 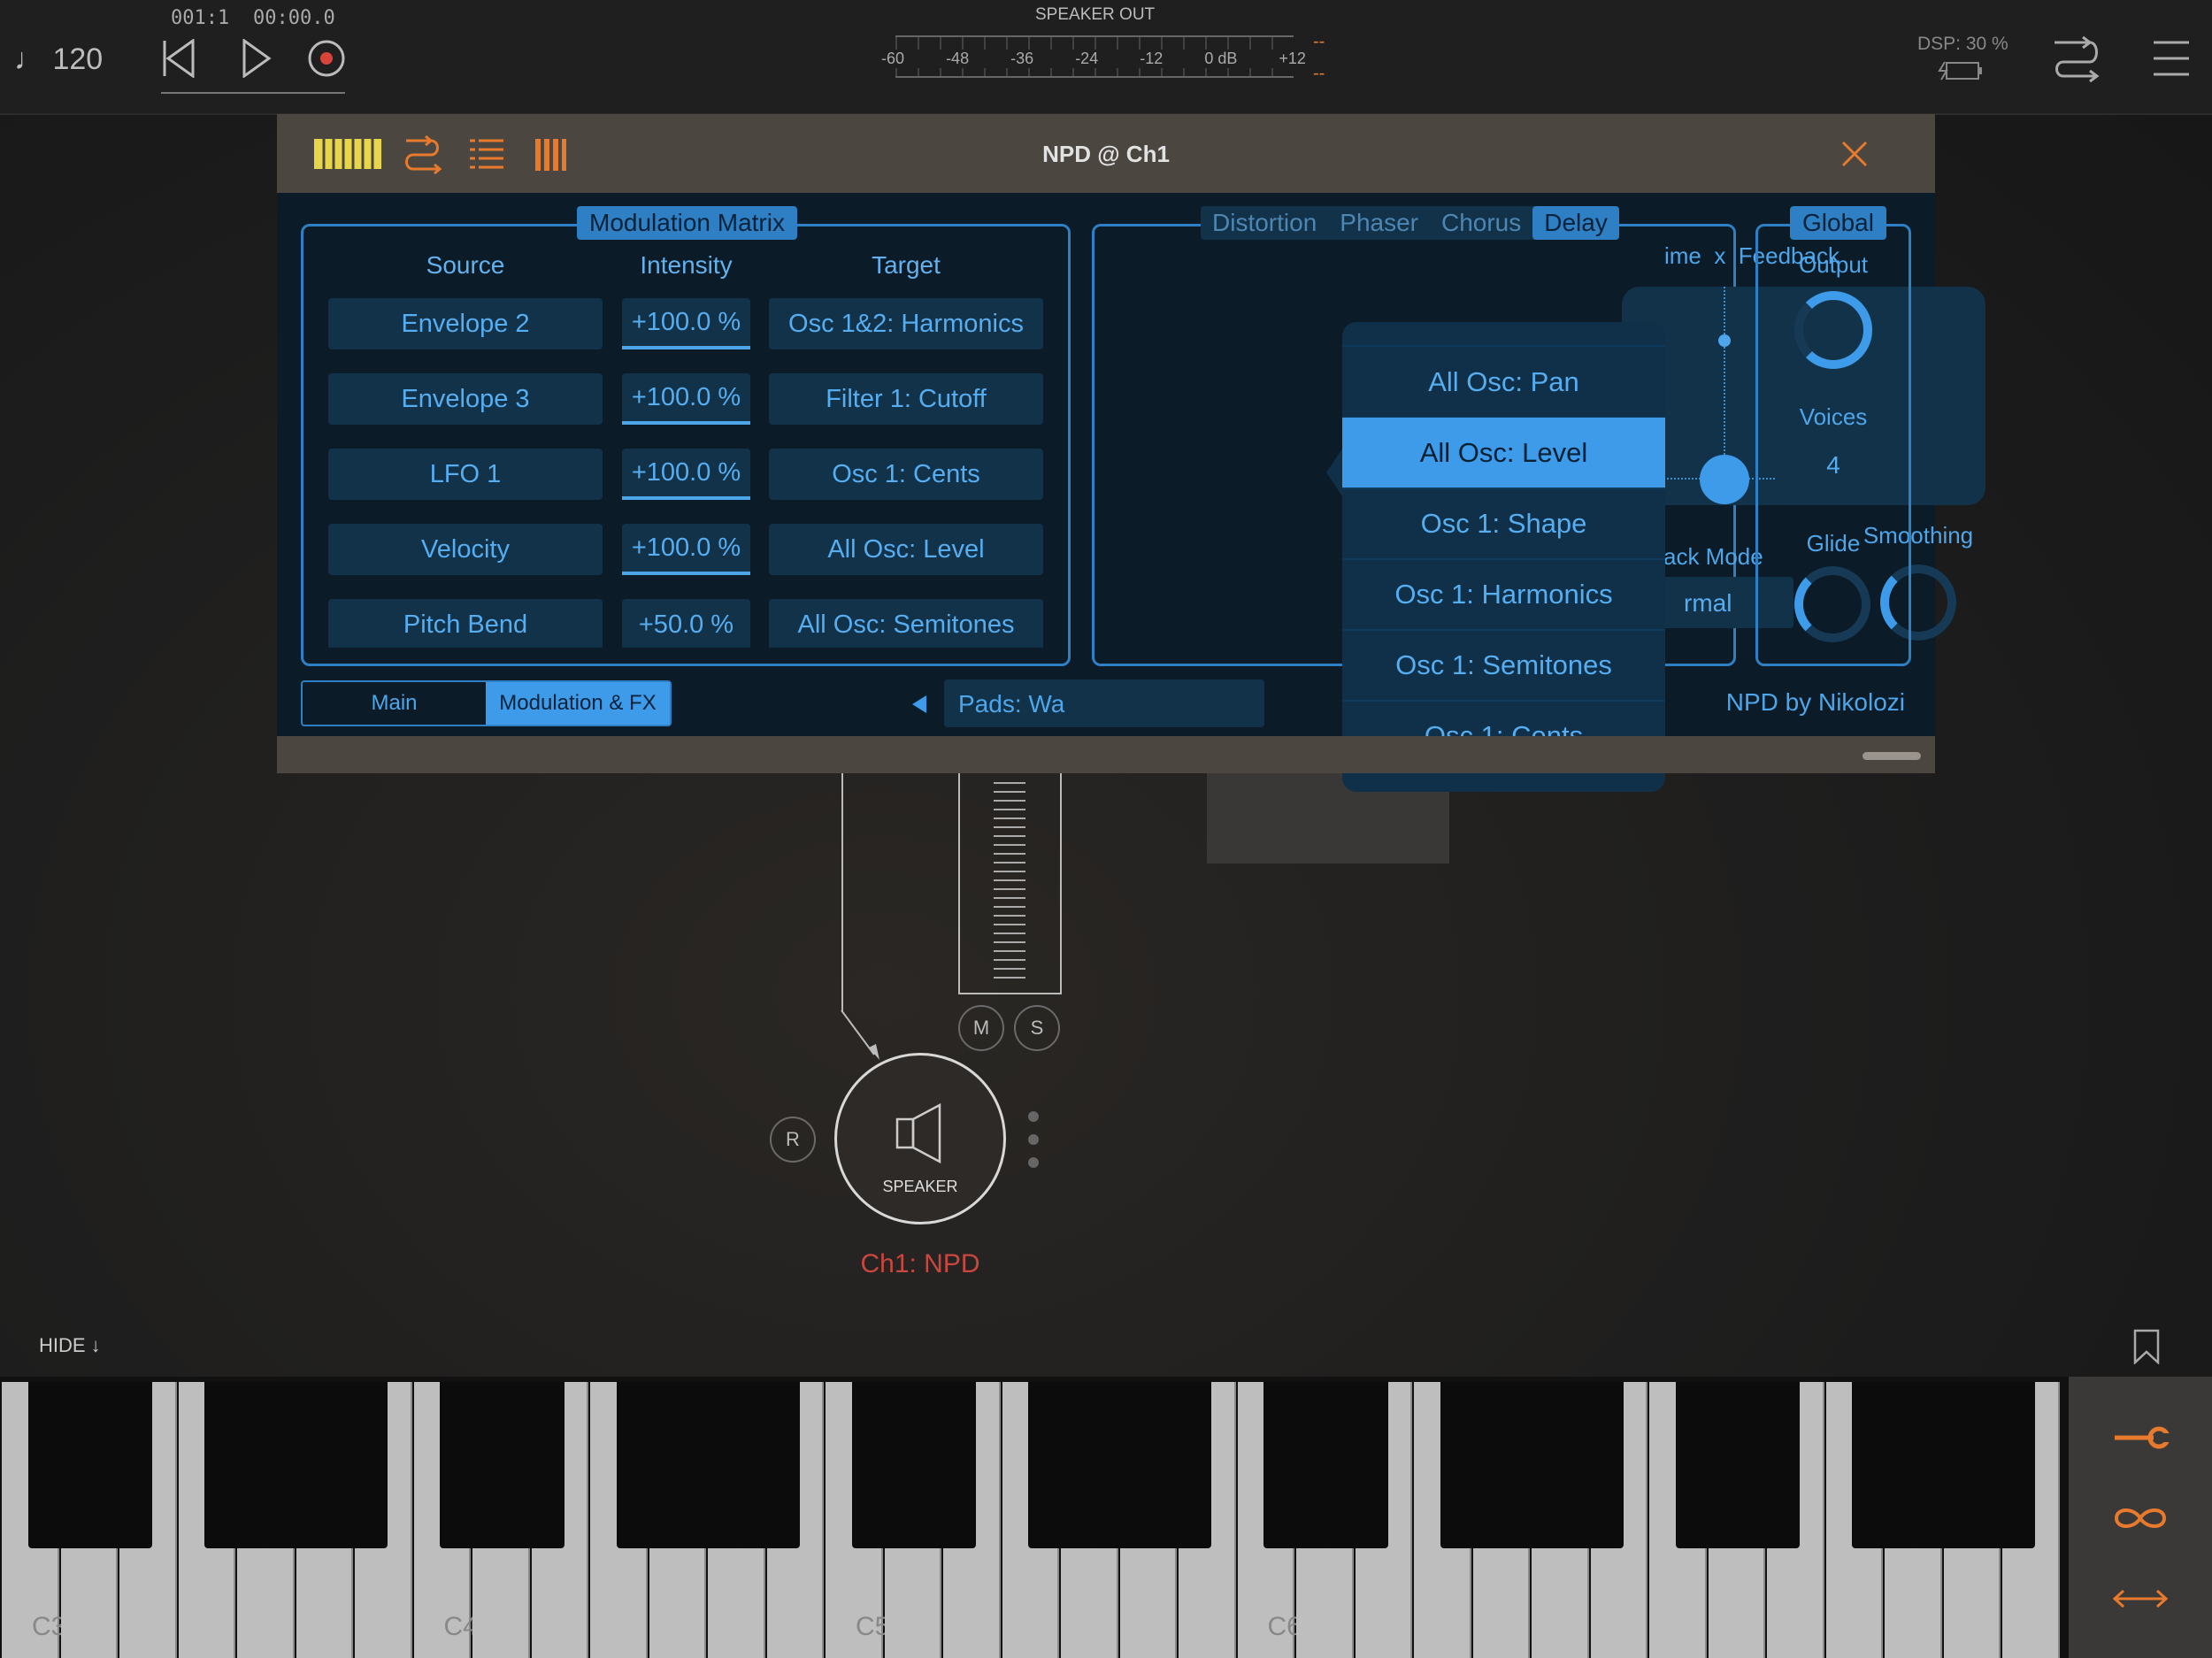 I want to click on mod-intensity-bar, so click(x=686, y=423).